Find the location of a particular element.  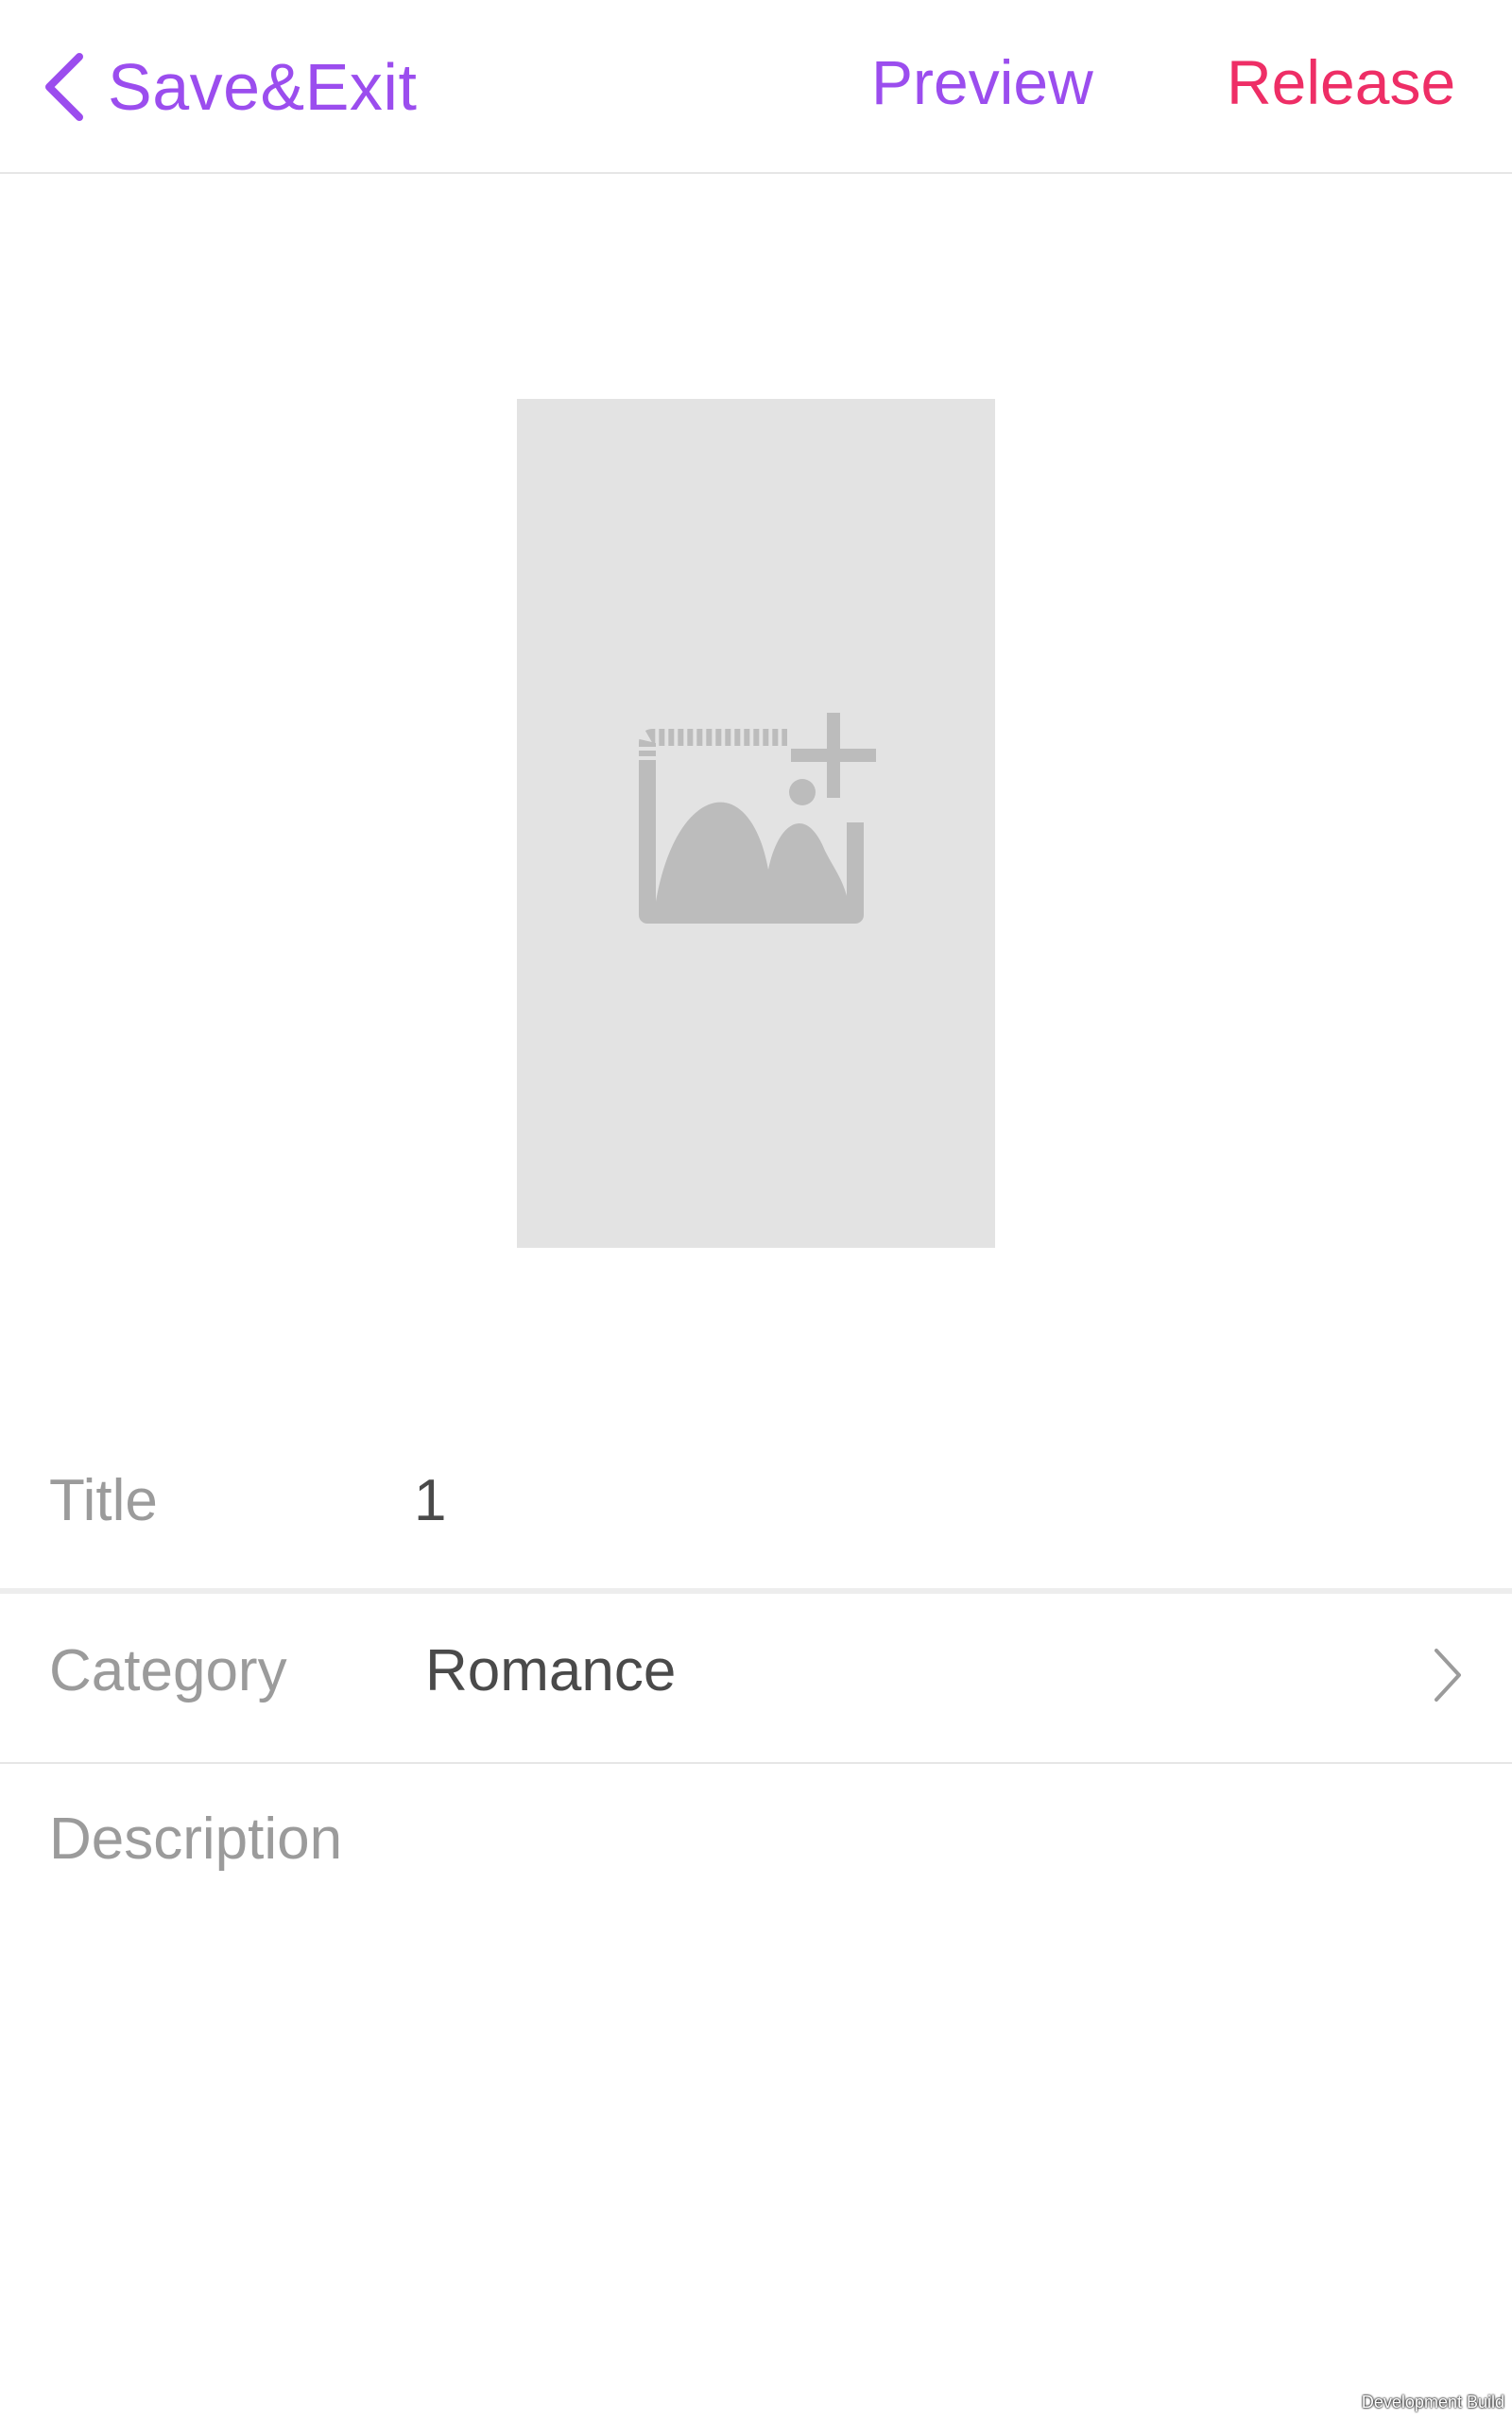

save-exit-label: Save&Exit is located at coordinates (263, 87).